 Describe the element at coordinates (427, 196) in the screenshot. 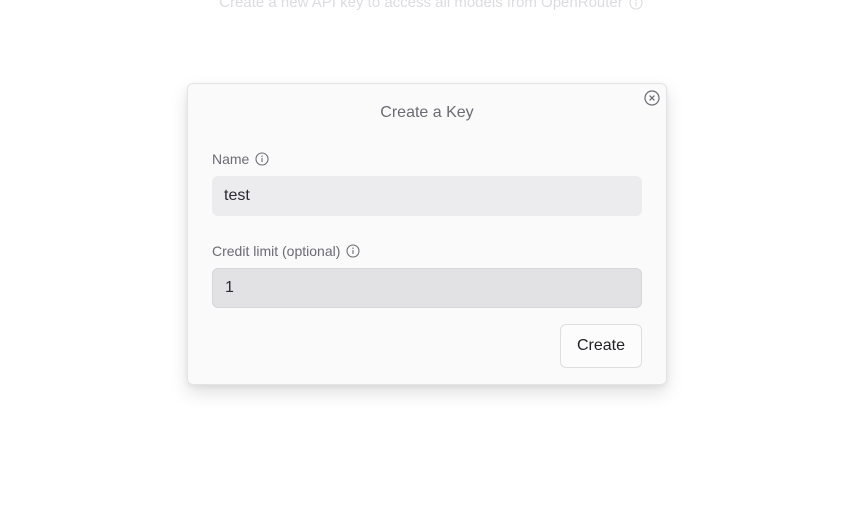

I see `name-input` at that location.